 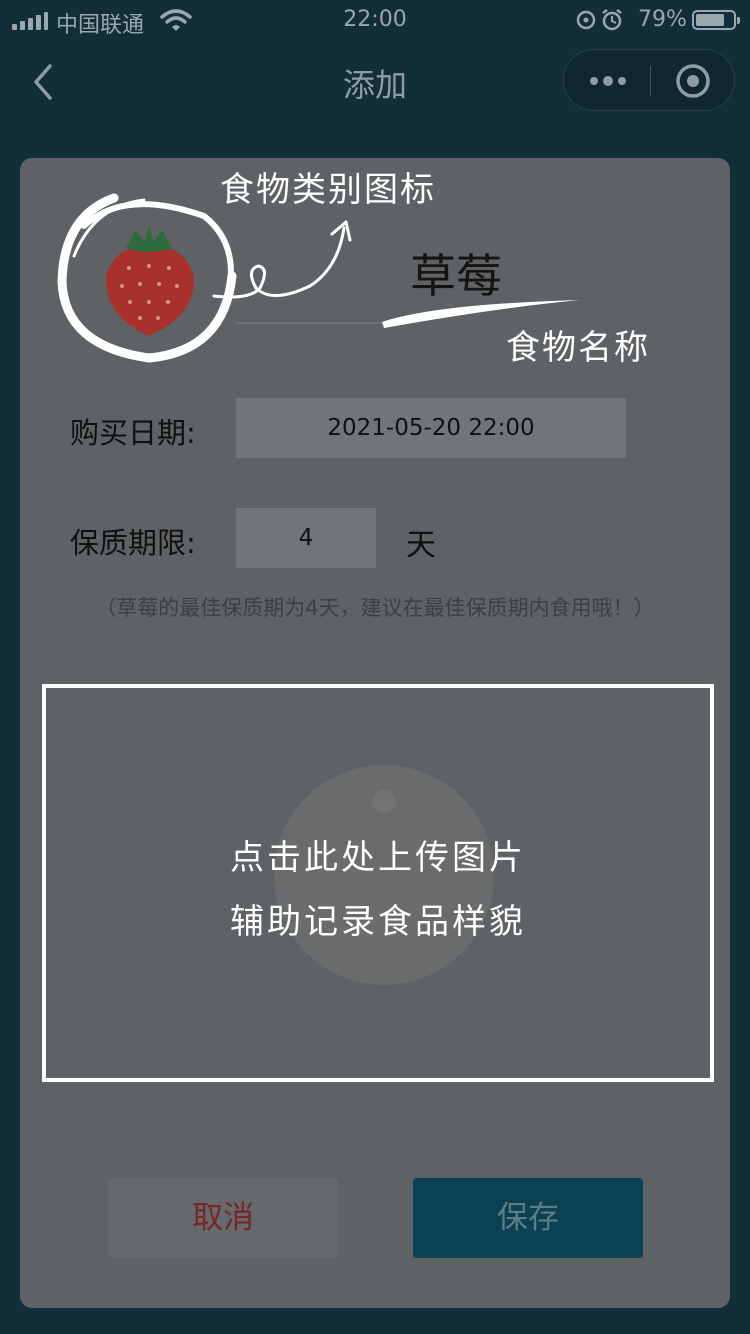 What do you see at coordinates (693, 81) in the screenshot?
I see `close-miniprogram-icon` at bounding box center [693, 81].